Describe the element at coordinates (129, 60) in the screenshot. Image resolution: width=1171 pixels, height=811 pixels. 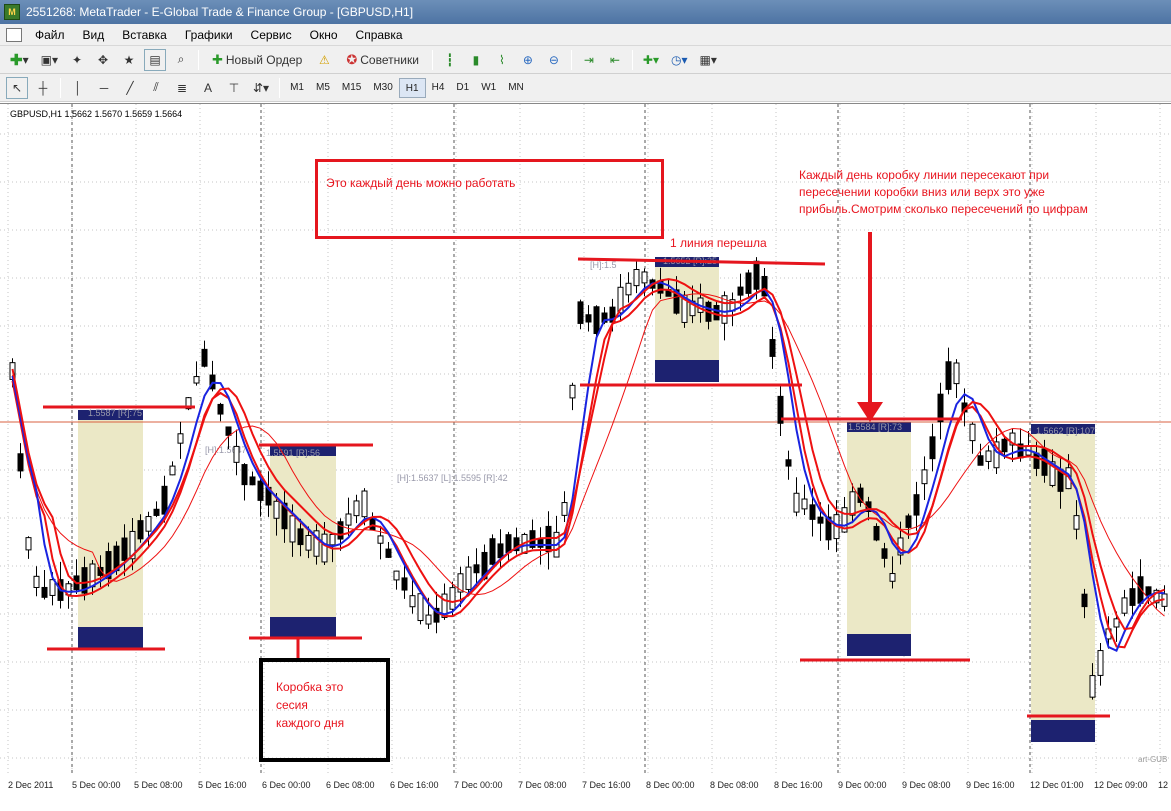
I see `navigator-icon: ★` at that location.